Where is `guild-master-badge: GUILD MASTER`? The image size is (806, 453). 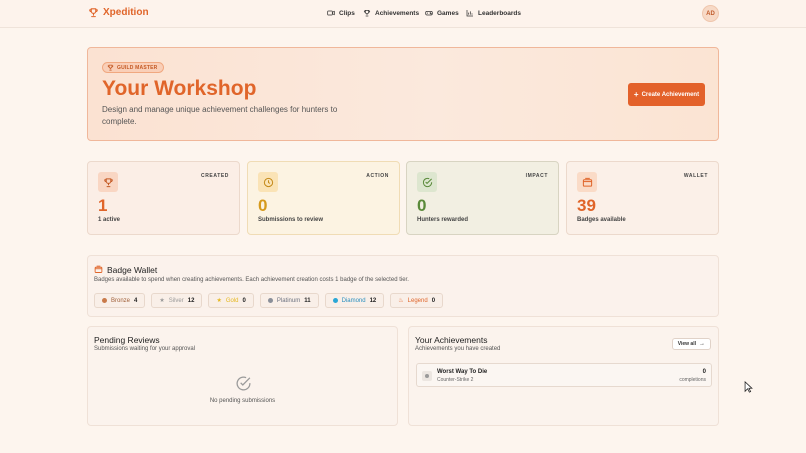
guild-master-badge: GUILD MASTER is located at coordinates (133, 67).